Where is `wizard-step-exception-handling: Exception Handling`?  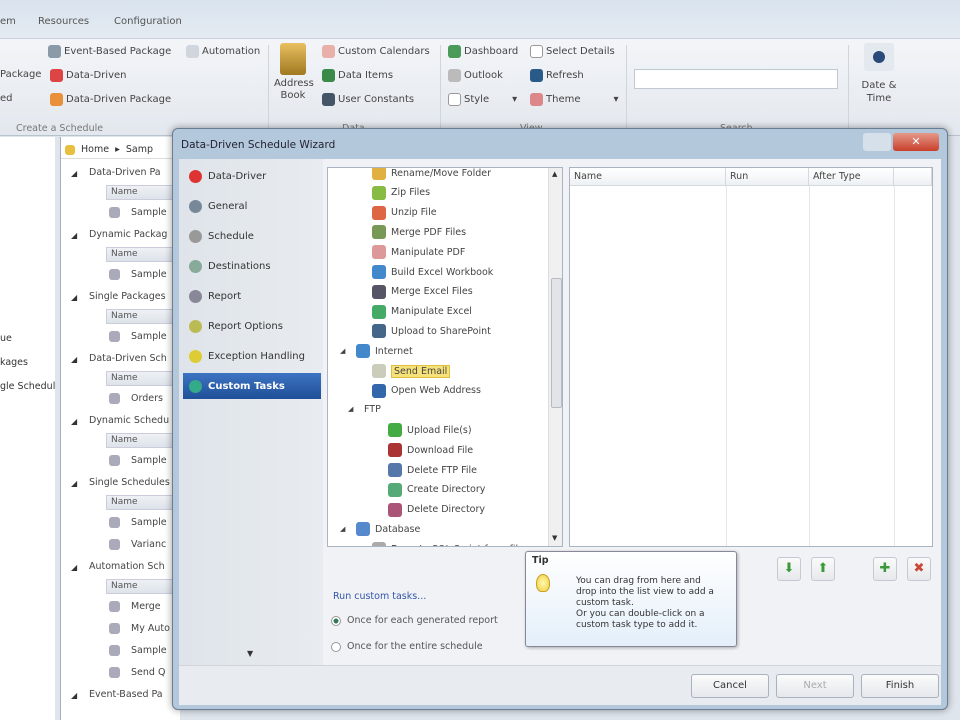
wizard-step-exception-handling: Exception Handling is located at coordinates (252, 356).